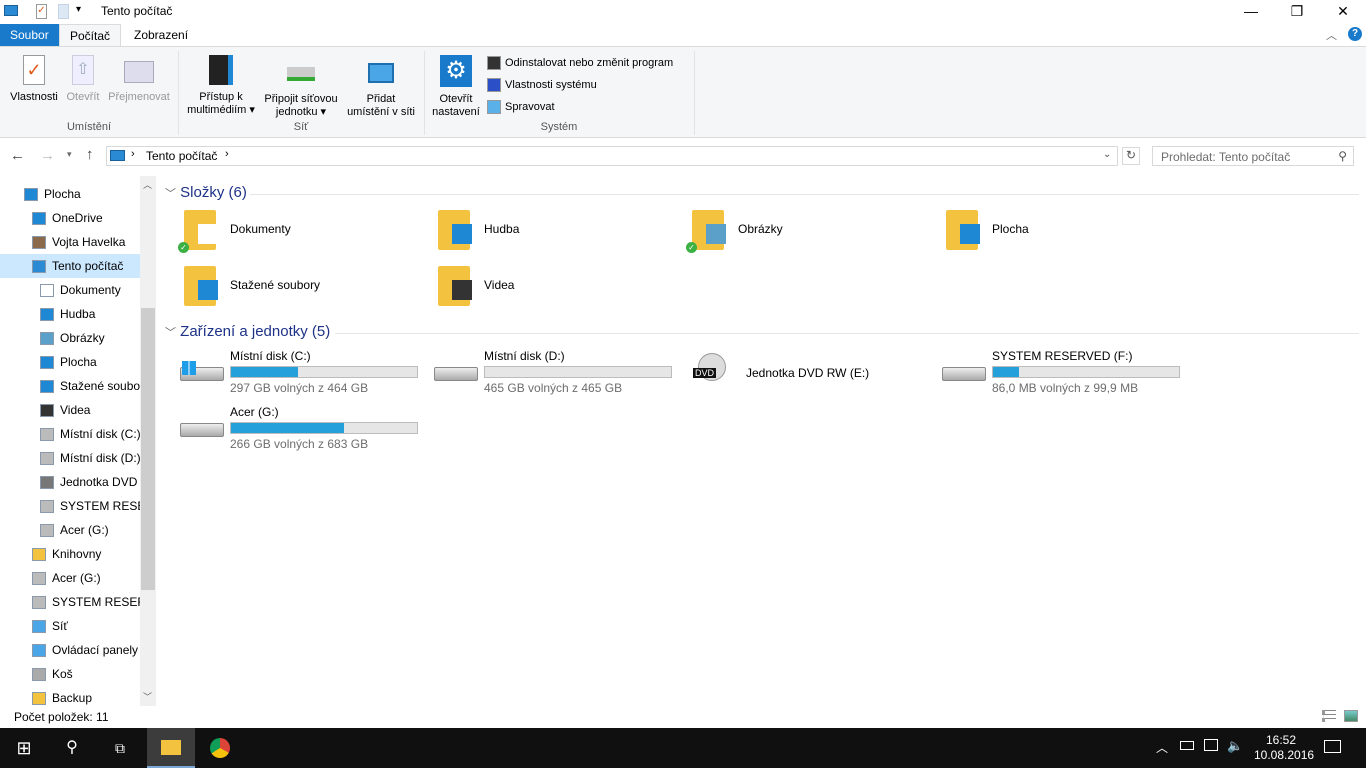 The height and width of the screenshot is (768, 1366). I want to click on nav-item: Místní disk (C:), so click(70, 434).